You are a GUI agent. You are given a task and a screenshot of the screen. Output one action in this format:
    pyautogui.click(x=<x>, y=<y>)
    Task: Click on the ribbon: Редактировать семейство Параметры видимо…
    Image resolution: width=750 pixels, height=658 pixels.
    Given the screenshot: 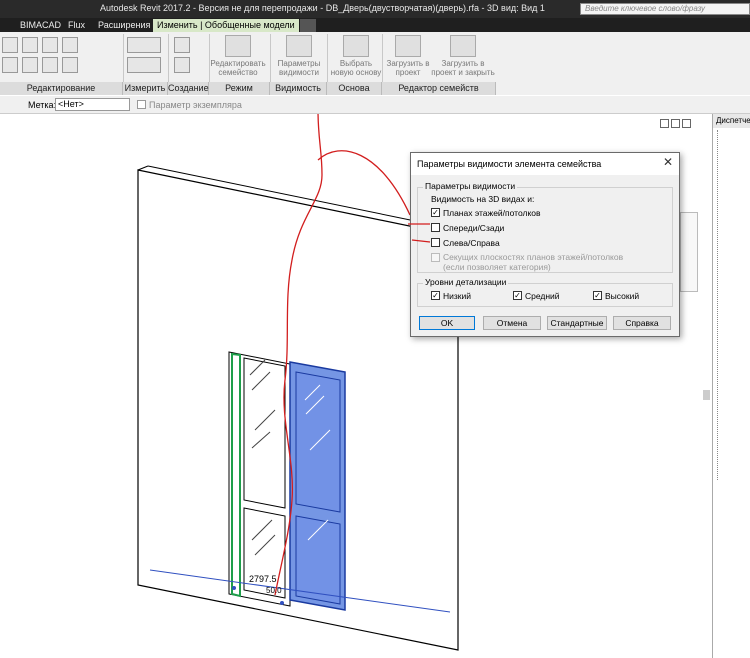 What is the action you would take?
    pyautogui.click(x=375, y=63)
    